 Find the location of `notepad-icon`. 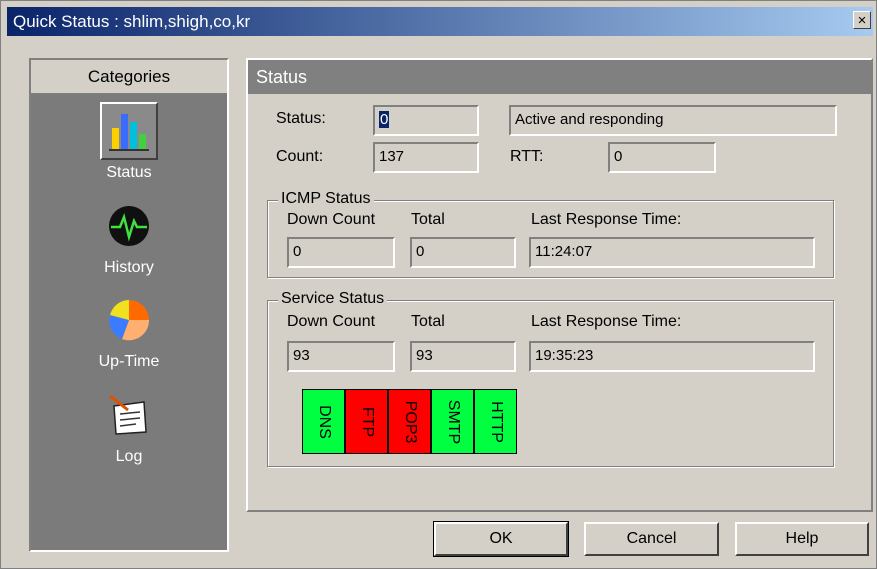

notepad-icon is located at coordinates (129, 415).